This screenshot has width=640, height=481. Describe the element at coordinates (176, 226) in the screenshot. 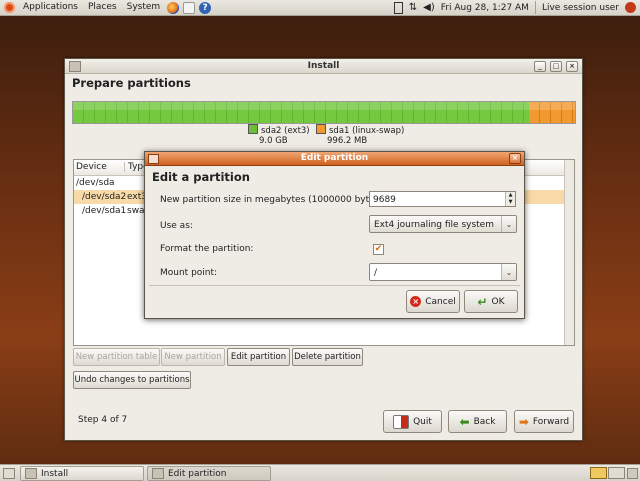

I see `use-as-label: Use as:` at that location.